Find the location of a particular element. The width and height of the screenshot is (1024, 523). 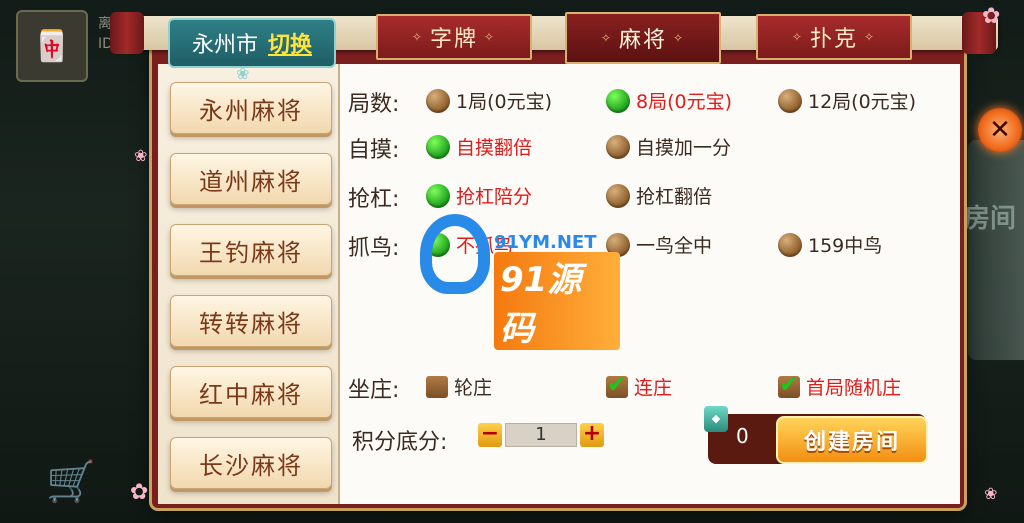

tab-mahjong: ✧ 麻将 ✧ is located at coordinates (643, 38).